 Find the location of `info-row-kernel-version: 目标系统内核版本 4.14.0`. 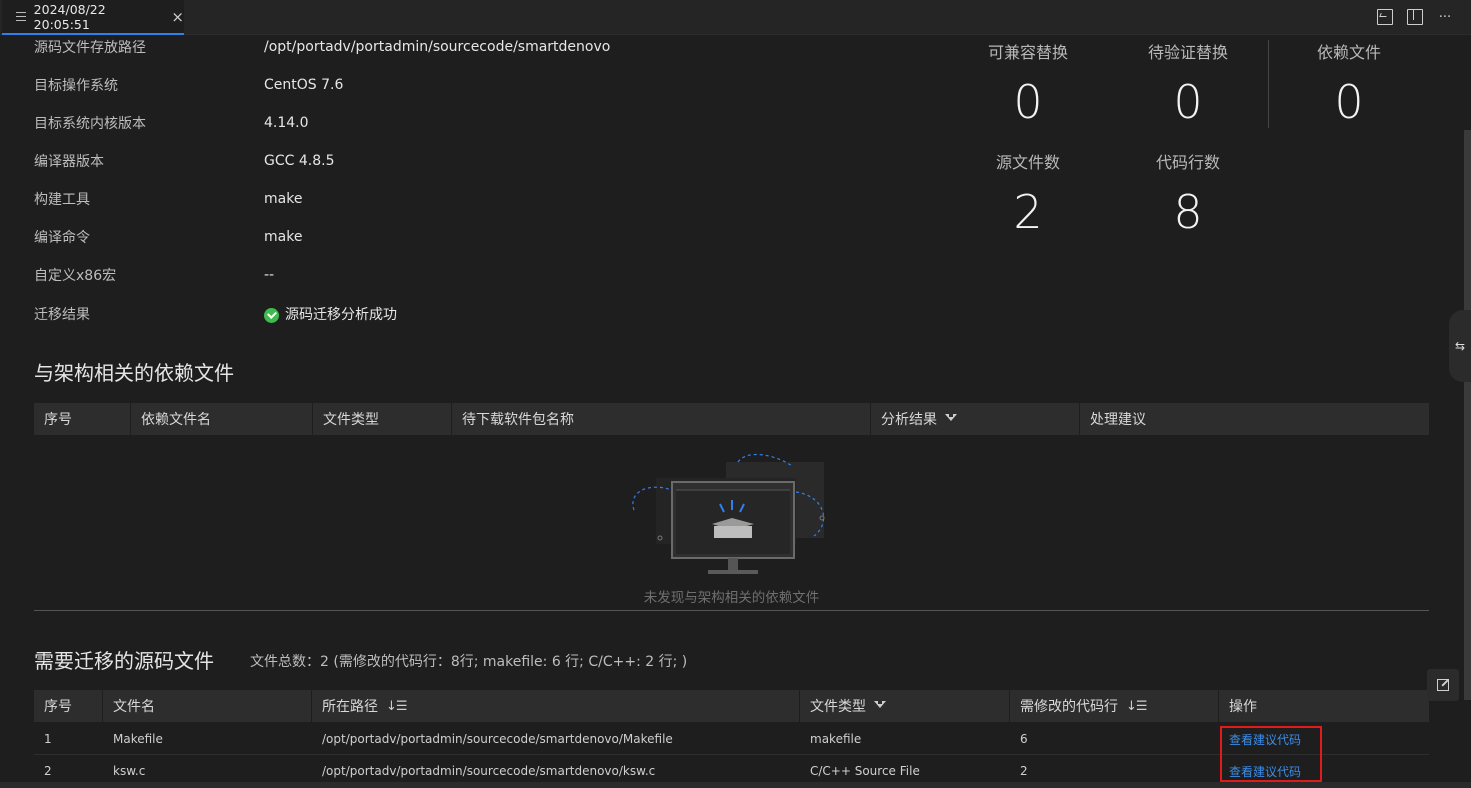

info-row-kernel-version: 目标系统内核版本 4.14.0 is located at coordinates (171, 123).